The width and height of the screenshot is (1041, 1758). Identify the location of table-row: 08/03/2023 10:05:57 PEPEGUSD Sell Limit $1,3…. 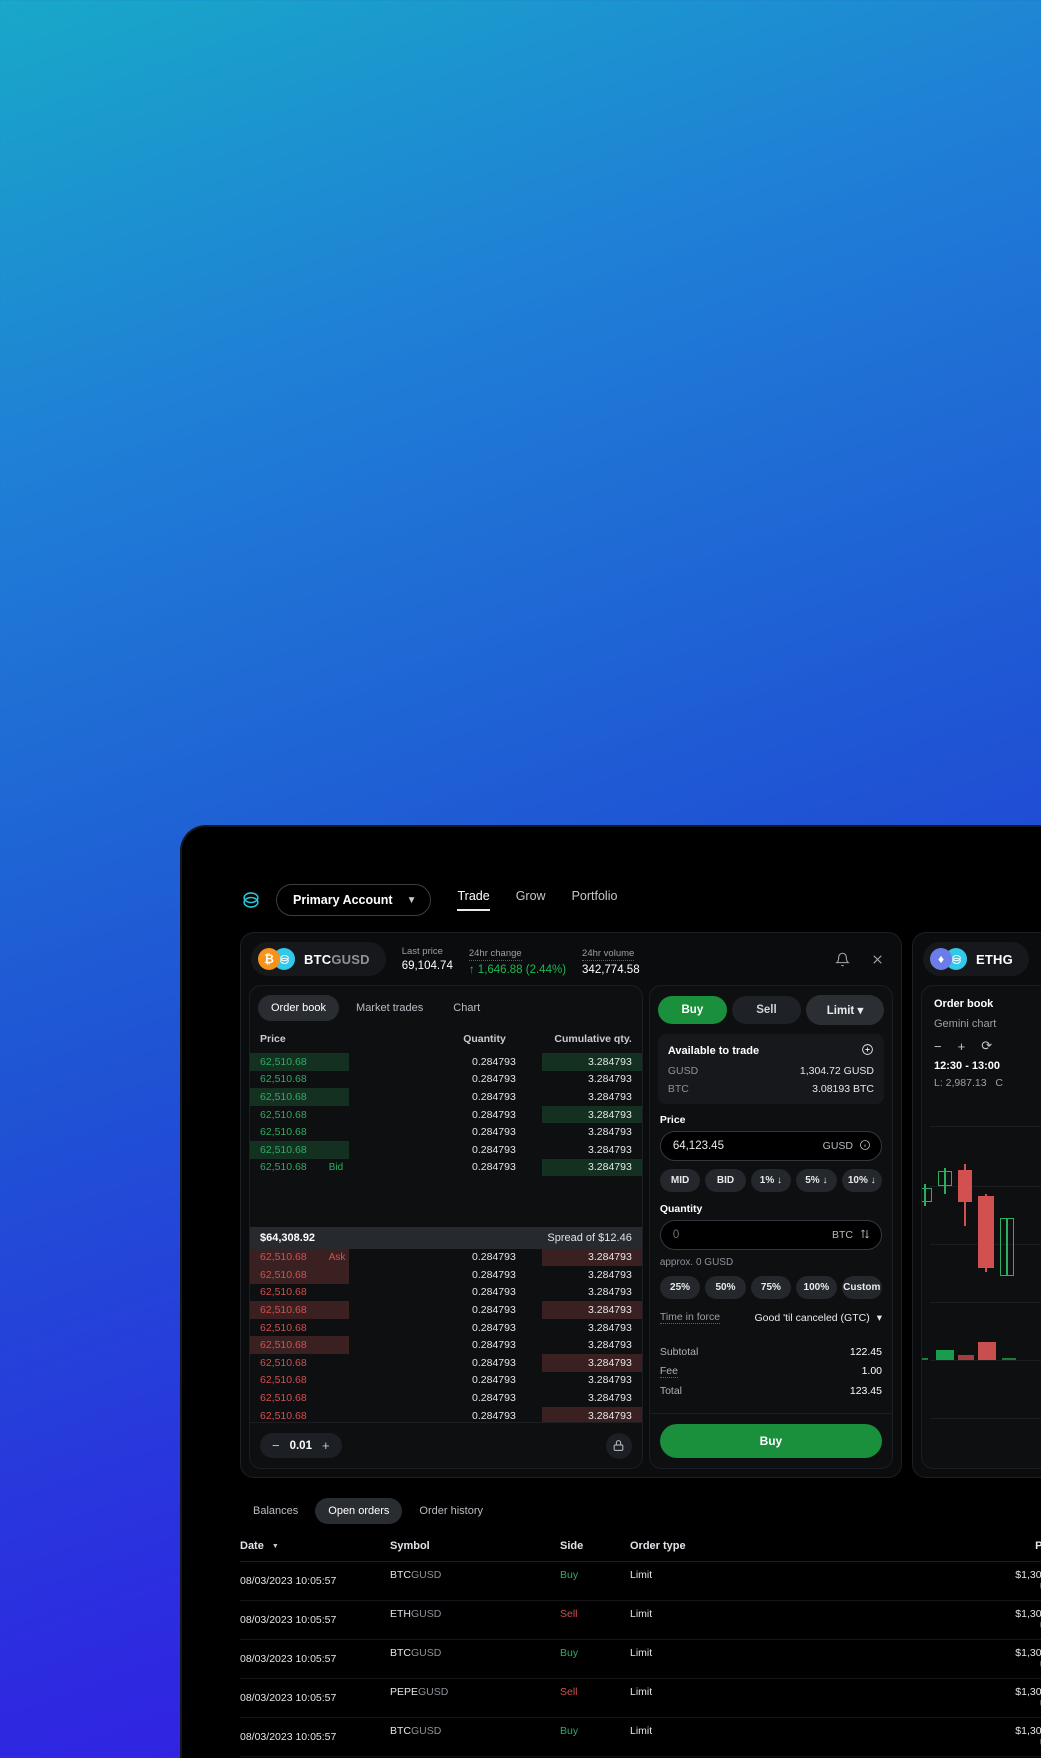
(640, 1698).